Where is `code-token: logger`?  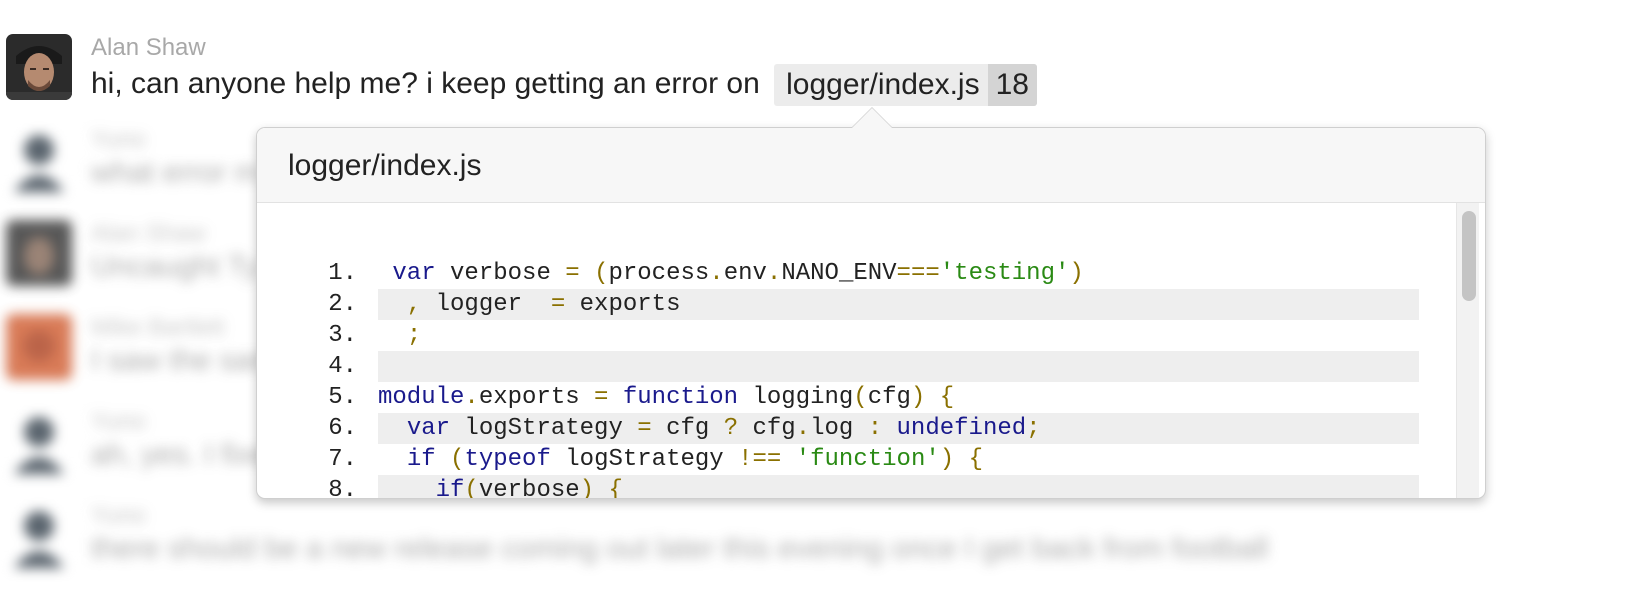
code-token: logger is located at coordinates (486, 304).